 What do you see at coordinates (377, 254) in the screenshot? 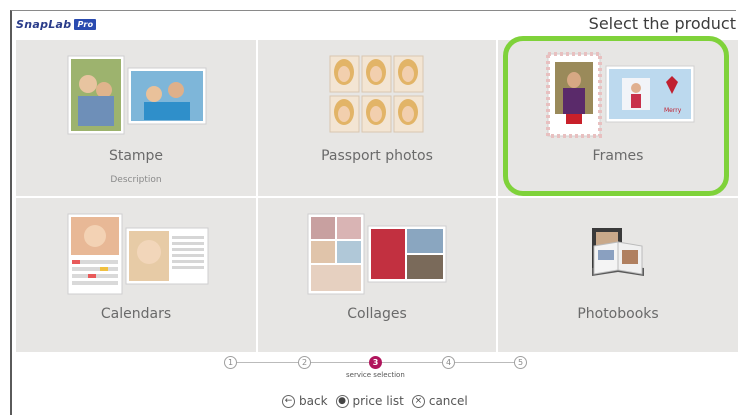
I see `collages-icon` at bounding box center [377, 254].